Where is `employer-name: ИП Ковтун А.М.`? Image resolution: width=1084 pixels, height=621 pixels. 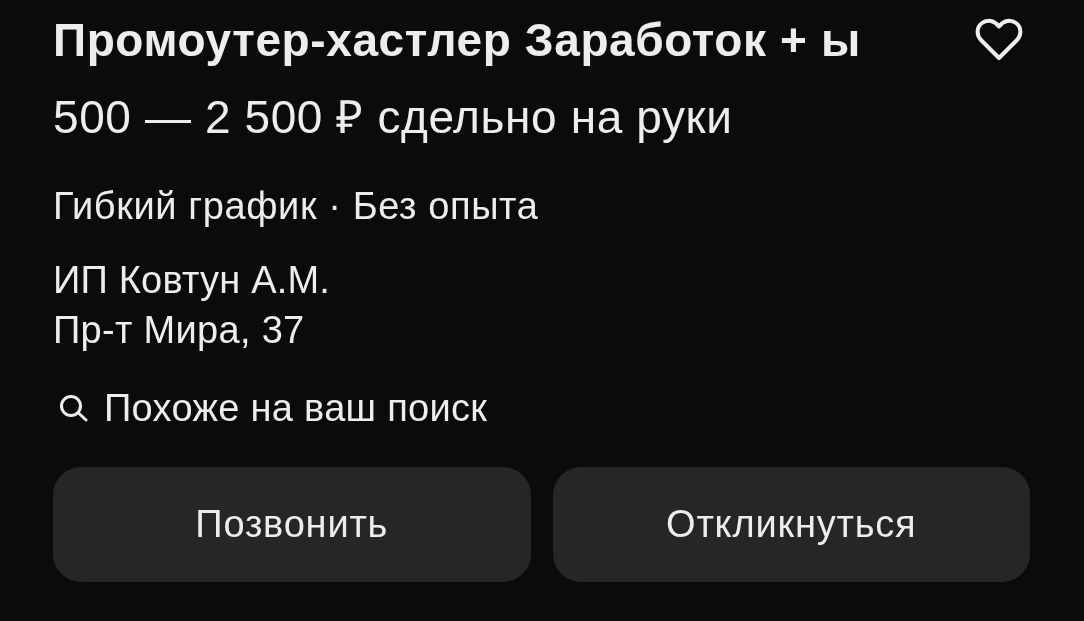
employer-name: ИП Ковтун А.М. is located at coordinates (192, 280).